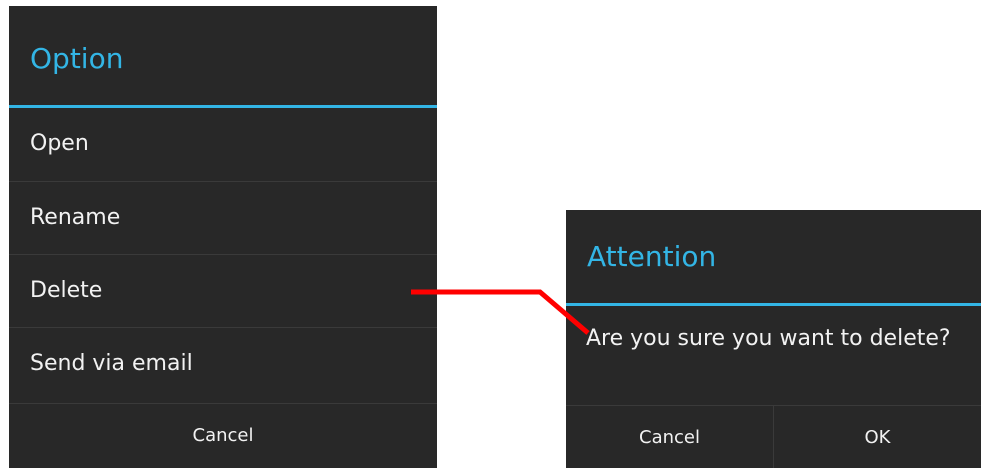 The width and height of the screenshot is (981, 468). What do you see at coordinates (77, 58) in the screenshot?
I see `option-dialog-title: Option` at bounding box center [77, 58].